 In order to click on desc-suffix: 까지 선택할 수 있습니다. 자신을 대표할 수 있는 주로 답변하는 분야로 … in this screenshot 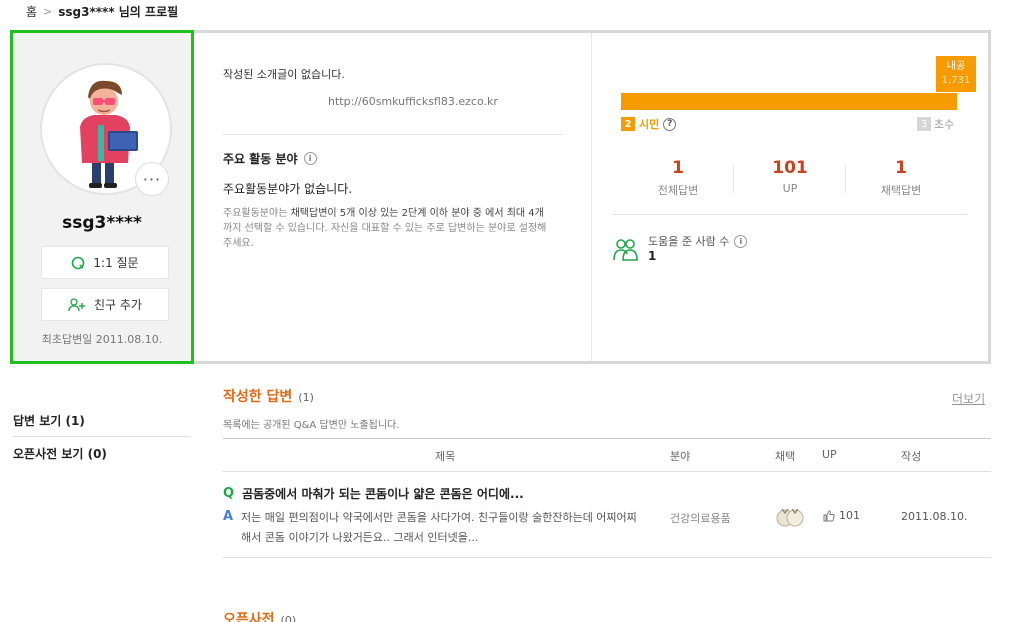, I will do `click(385, 236)`.